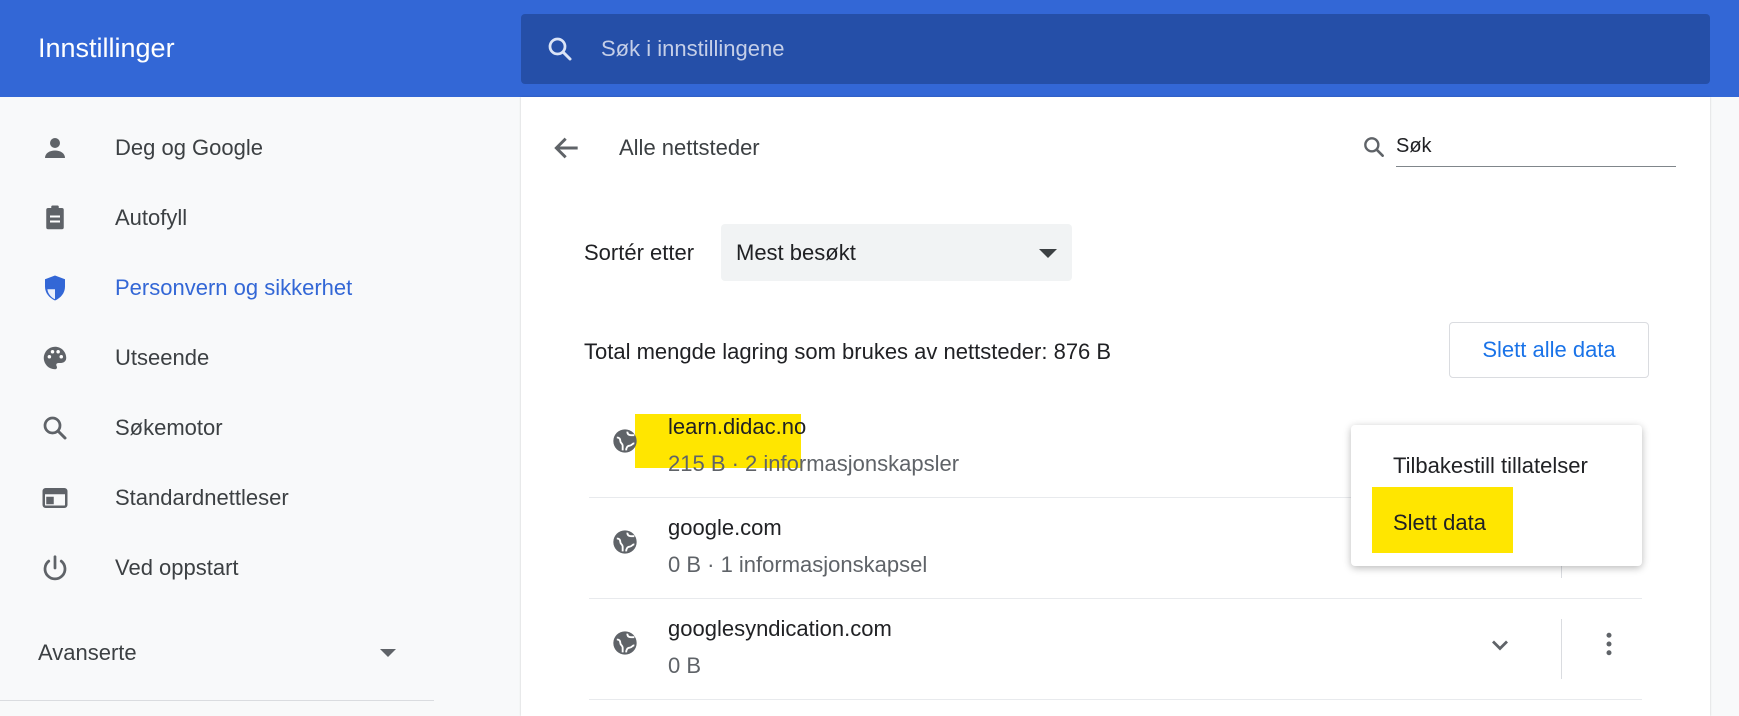 The width and height of the screenshot is (1739, 716). Describe the element at coordinates (250, 217) in the screenshot. I see `sidebar-item-autofill: Autofyll` at that location.